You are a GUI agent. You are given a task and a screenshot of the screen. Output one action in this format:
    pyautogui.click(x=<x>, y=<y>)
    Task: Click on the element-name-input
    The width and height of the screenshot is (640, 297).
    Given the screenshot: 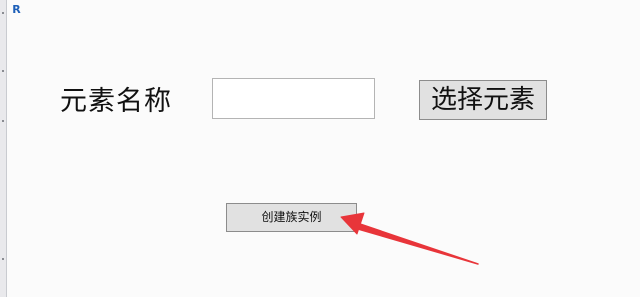 What is the action you would take?
    pyautogui.click(x=293, y=98)
    